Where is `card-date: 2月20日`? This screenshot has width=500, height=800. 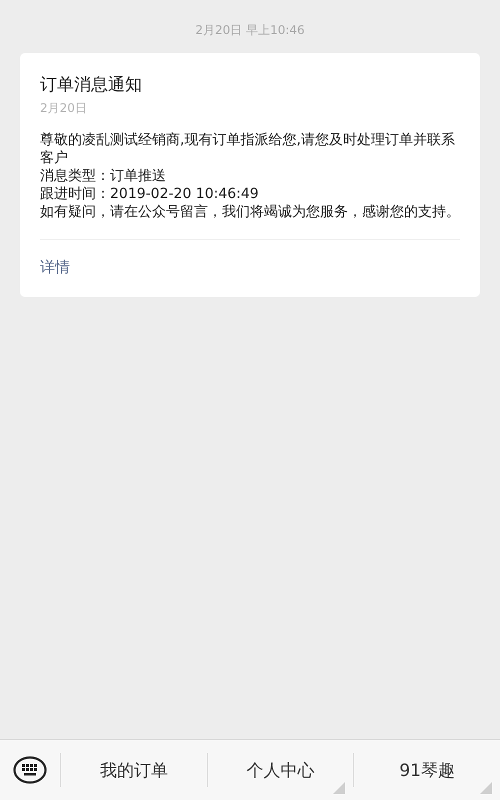
card-date: 2月20日 is located at coordinates (64, 108).